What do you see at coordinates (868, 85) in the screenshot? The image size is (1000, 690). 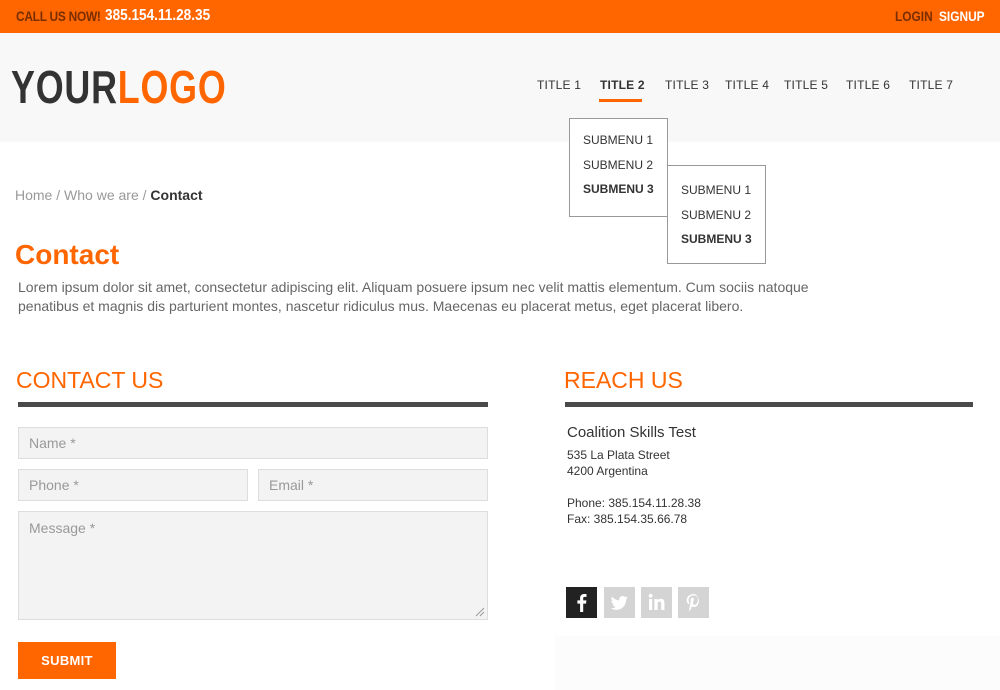 I see `nav-title-6: TITLE 6` at bounding box center [868, 85].